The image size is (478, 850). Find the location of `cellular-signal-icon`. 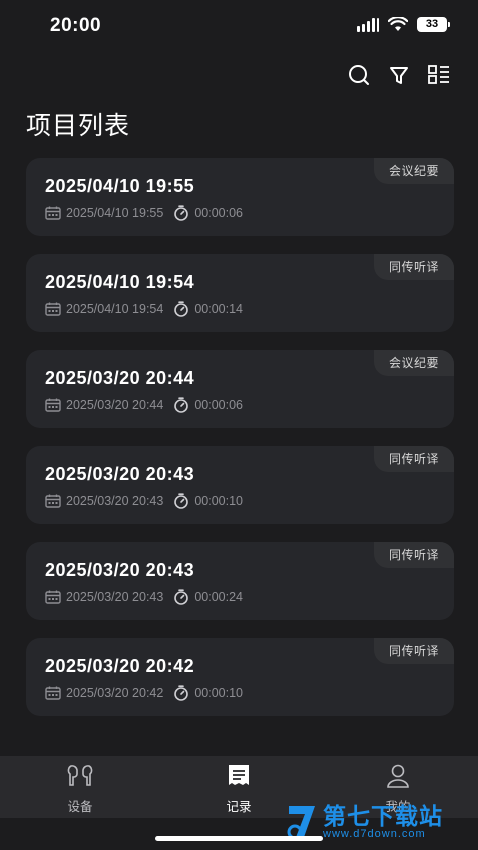

cellular-signal-icon is located at coordinates (368, 24).